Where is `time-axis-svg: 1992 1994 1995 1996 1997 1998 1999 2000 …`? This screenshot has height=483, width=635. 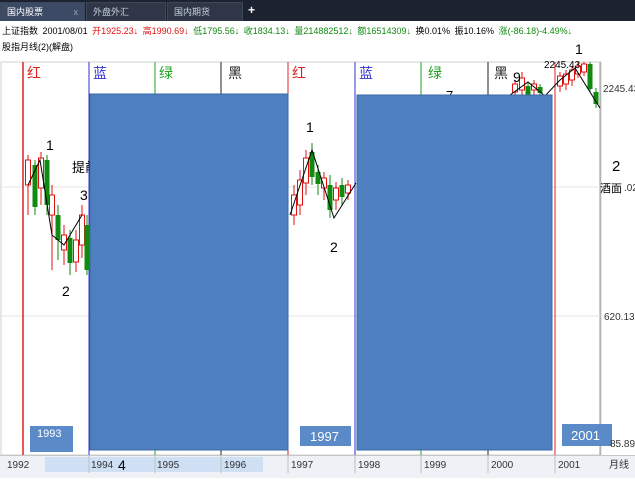 time-axis-svg: 1992 1994 1995 1996 1997 1998 1999 2000 … is located at coordinates (317, 463).